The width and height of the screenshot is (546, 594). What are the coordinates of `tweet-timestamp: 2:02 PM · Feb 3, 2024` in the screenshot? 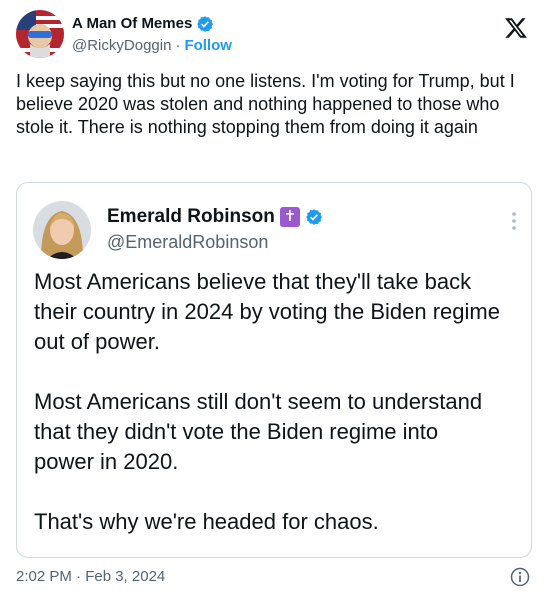 It's located at (90, 576).